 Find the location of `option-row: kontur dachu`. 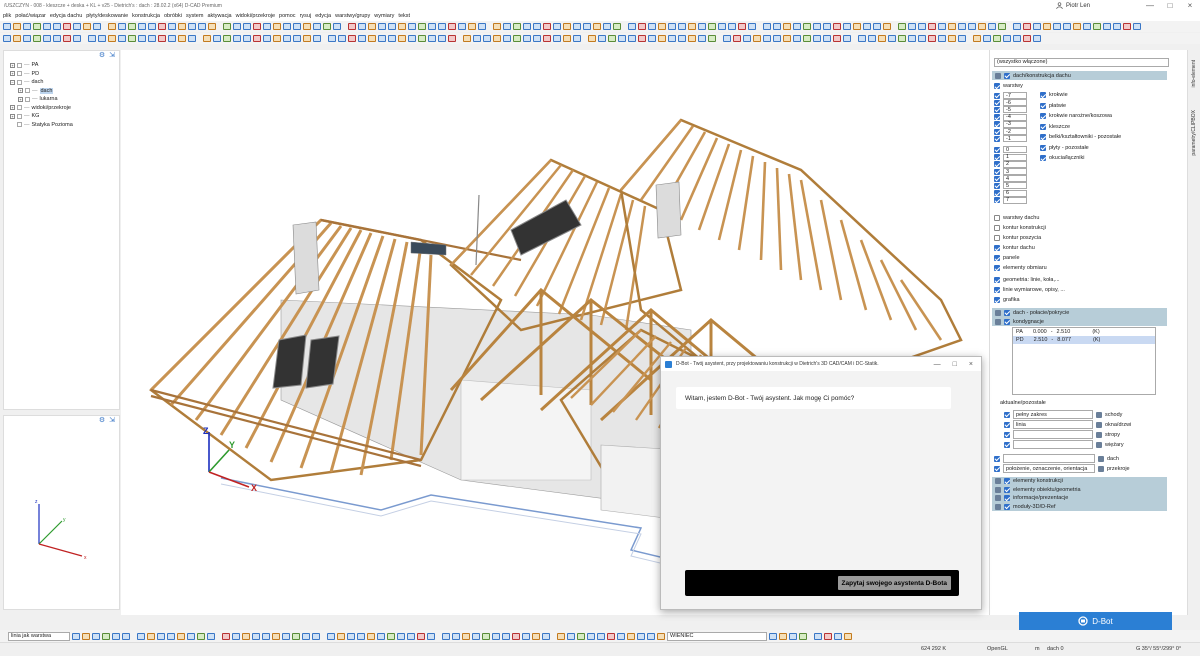

option-row: kontur dachu is located at coordinates (1014, 248).